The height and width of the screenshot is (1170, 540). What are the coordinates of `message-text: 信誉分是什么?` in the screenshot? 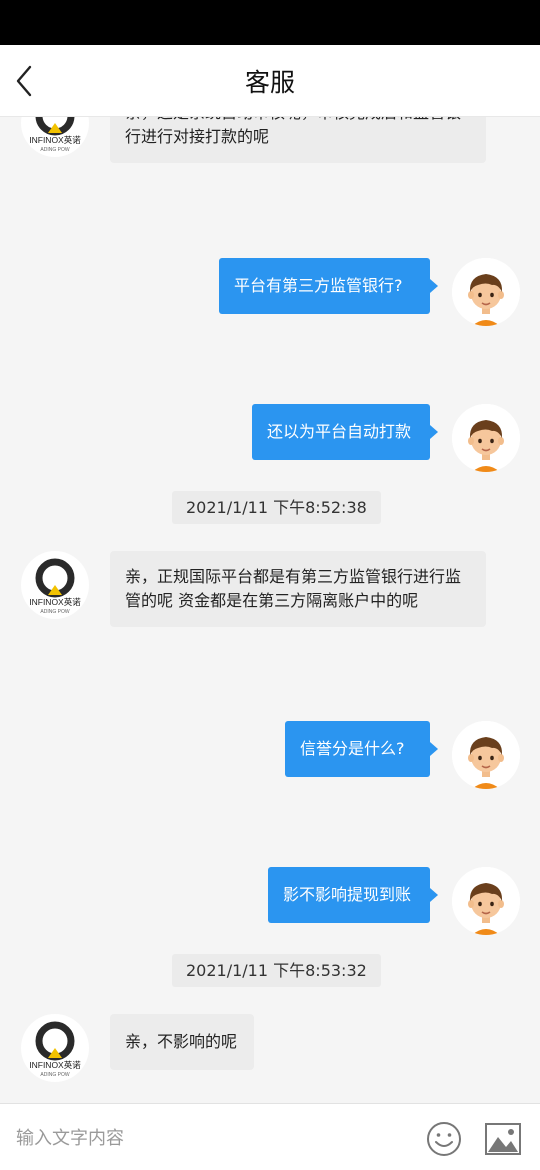 It's located at (361, 749).